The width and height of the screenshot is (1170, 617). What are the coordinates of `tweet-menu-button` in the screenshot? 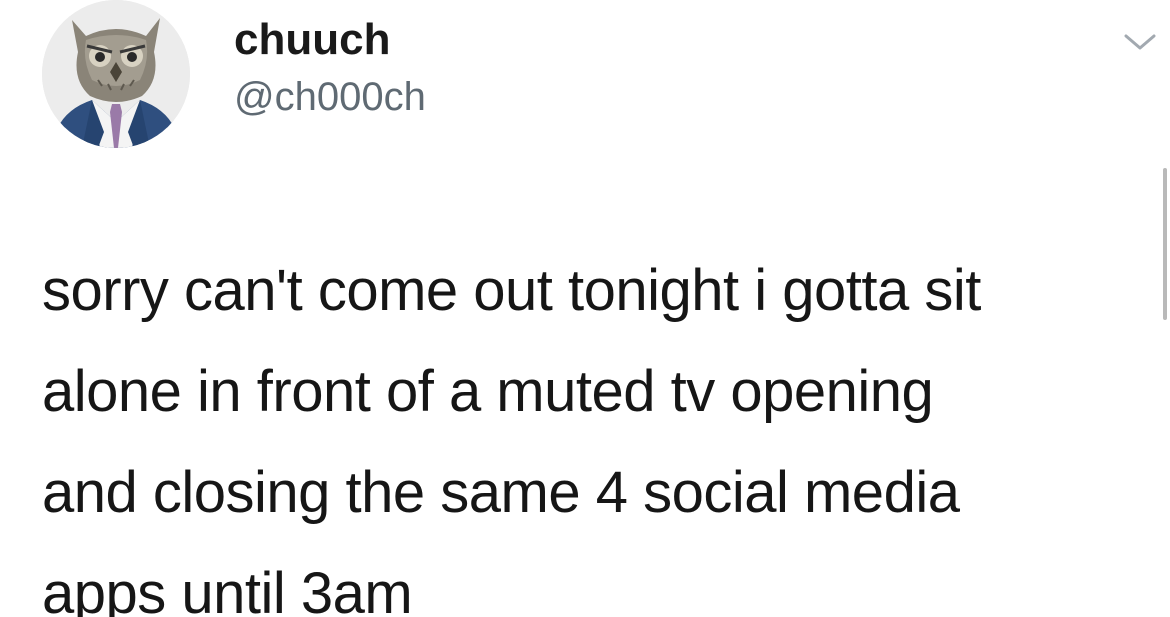 It's located at (1140, 41).